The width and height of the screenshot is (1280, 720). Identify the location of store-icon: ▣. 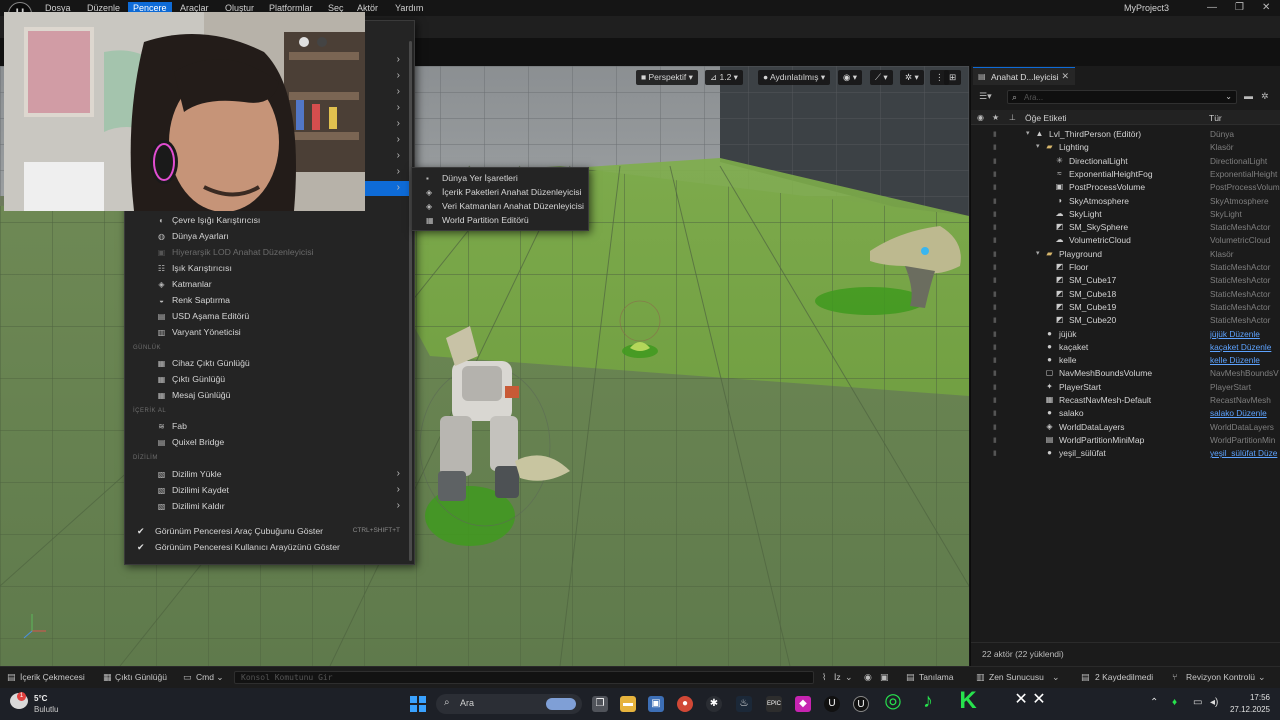
(656, 704).